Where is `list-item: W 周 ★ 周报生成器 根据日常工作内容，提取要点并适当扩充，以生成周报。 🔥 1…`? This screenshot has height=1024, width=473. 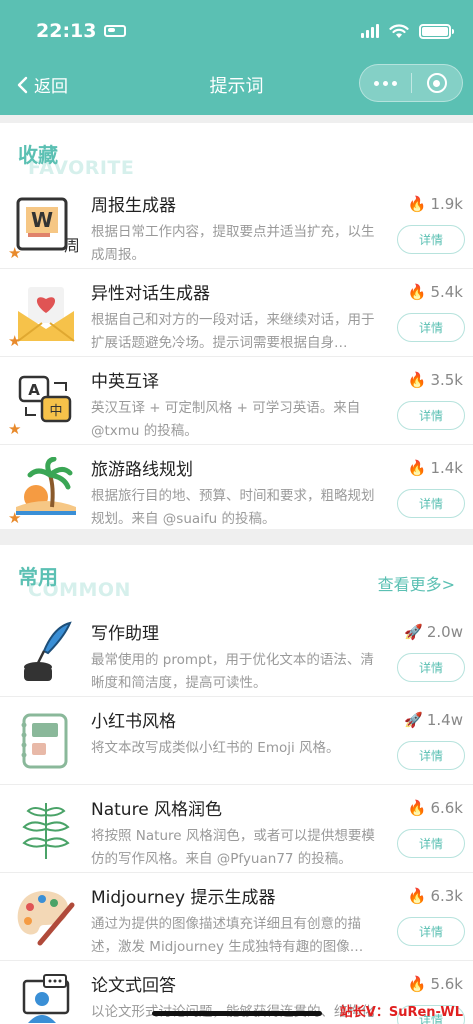
list-item: W 周 ★ 周报生成器 根据日常工作内容，提取要点并适当扩充，以生成周报。 🔥 1… is located at coordinates (236, 225).